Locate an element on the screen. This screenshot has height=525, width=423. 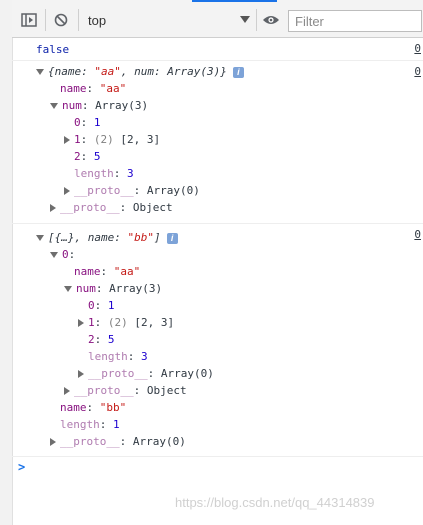
active-tab-indicator is located at coordinates (234, 1).